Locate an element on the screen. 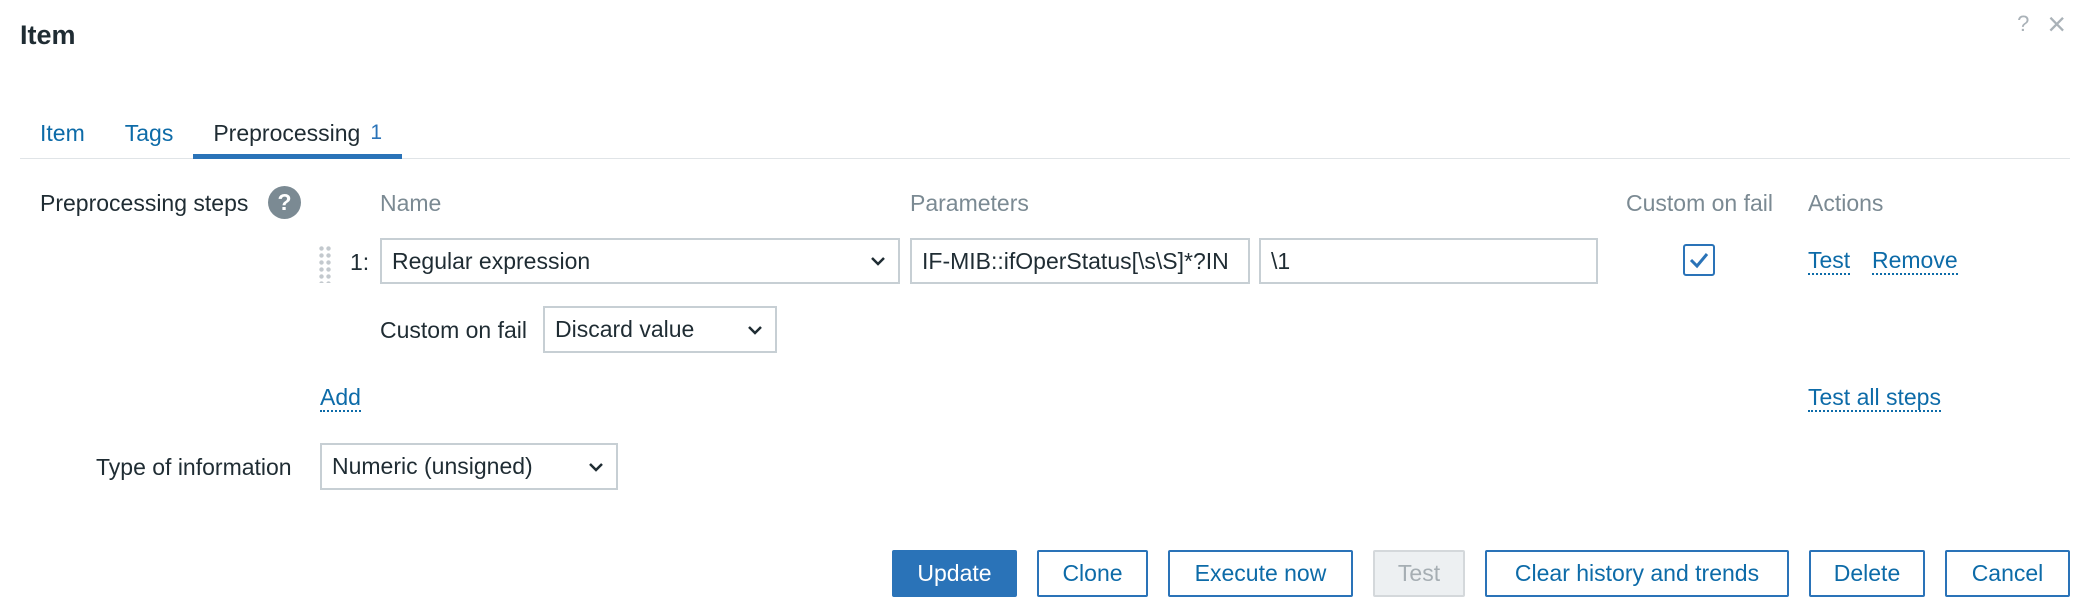 The width and height of the screenshot is (2082, 610). custom-on-fail-label: Custom on fail is located at coordinates (454, 330).